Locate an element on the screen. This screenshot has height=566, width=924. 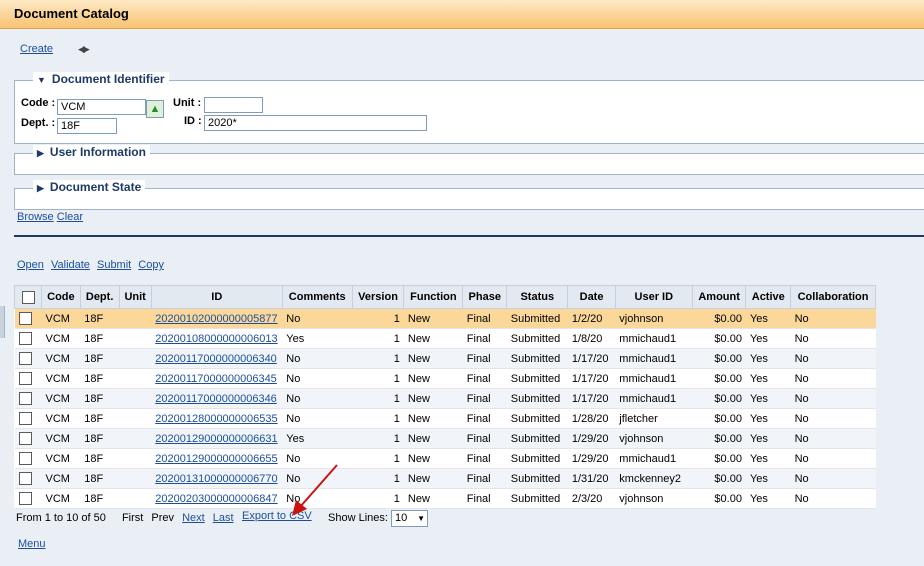
annotation-overlay is located at coordinates (315, 490).